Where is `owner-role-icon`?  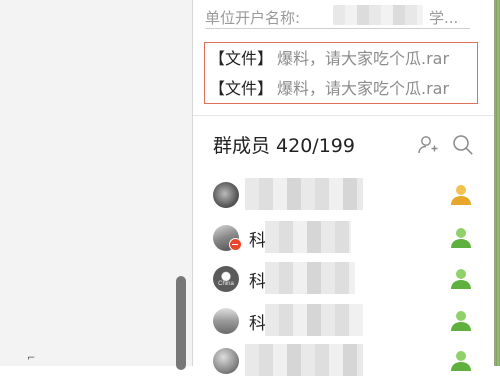
owner-role-icon is located at coordinates (461, 194).